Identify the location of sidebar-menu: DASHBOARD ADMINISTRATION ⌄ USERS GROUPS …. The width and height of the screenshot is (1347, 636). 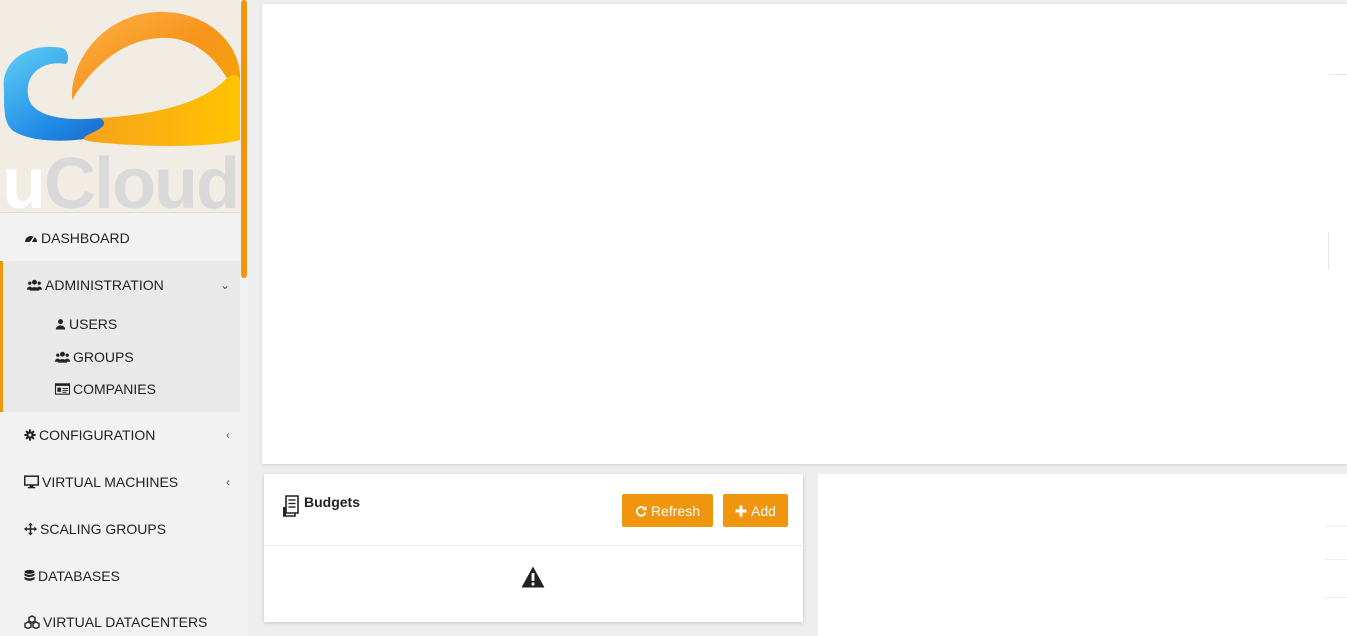
(120, 425).